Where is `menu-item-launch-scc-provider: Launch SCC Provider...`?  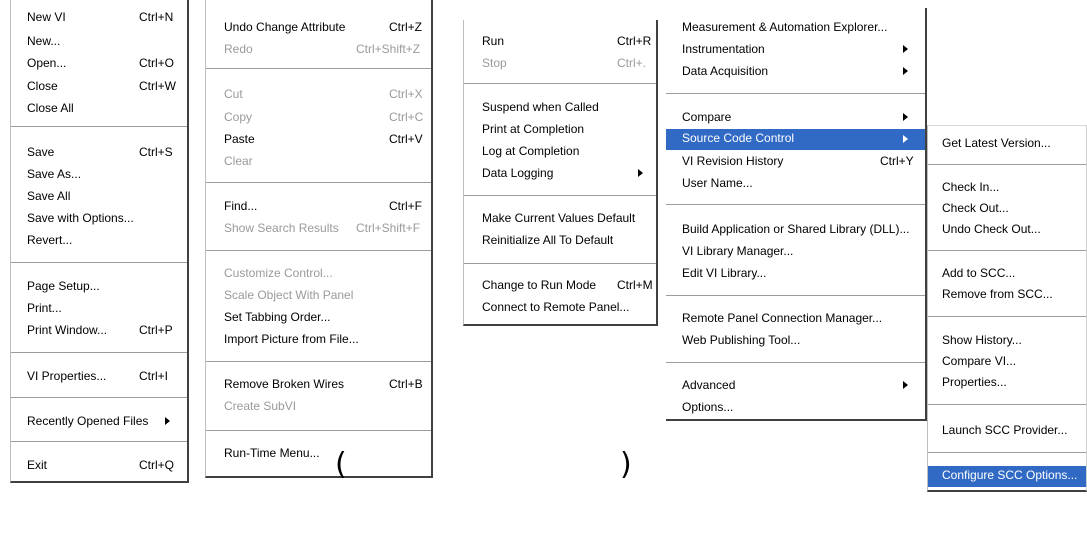
menu-item-launch-scc-provider: Launch SCC Provider... is located at coordinates (1007, 430).